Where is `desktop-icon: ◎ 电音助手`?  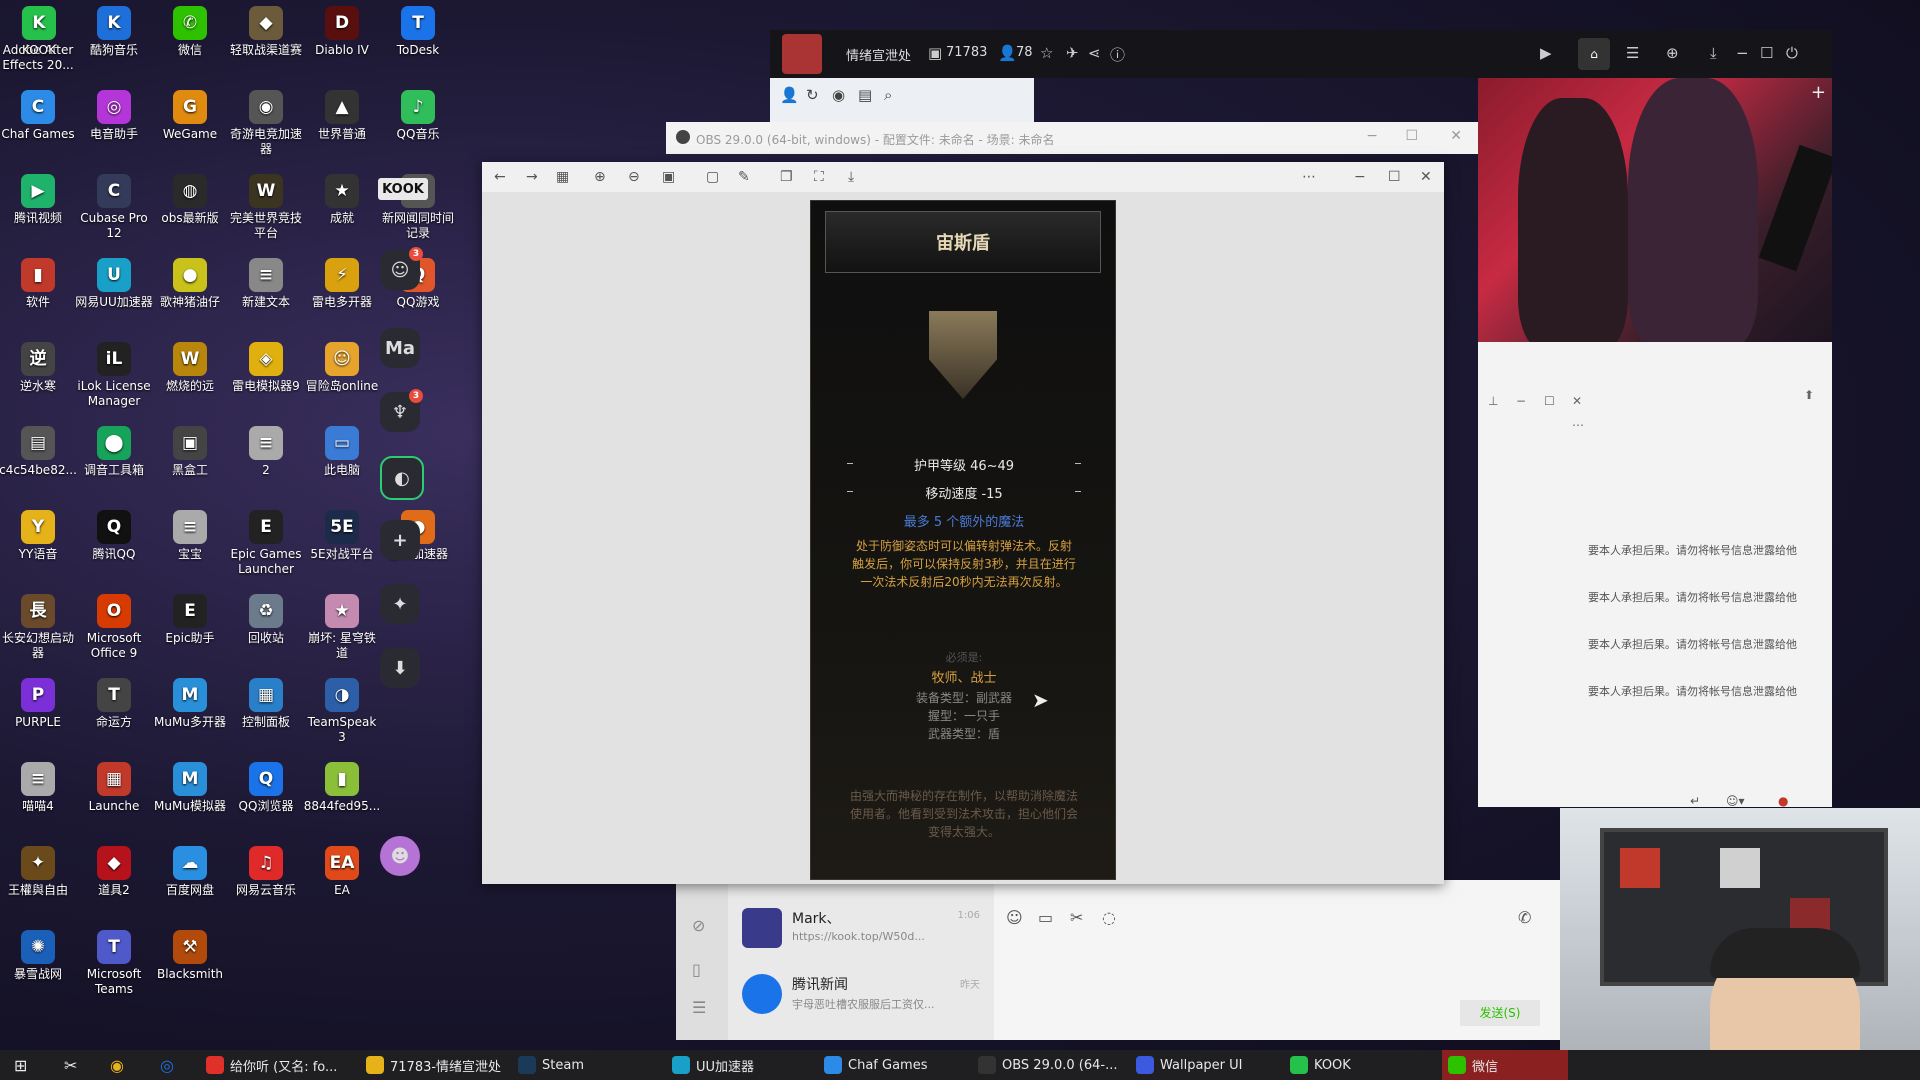
desktop-icon: ◎ 电音助手 is located at coordinates (114, 116).